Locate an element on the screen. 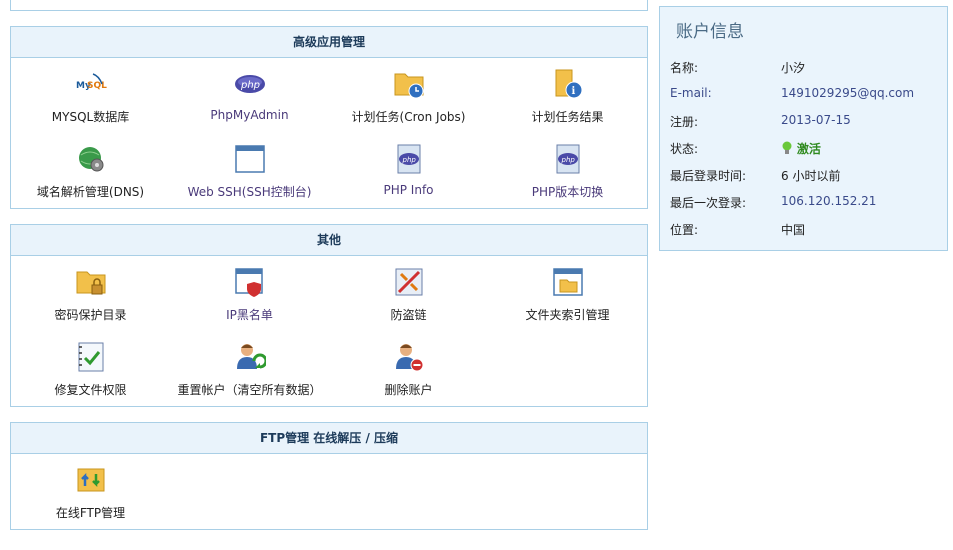  account-row-registered: 注册: 2013-07-15 is located at coordinates (805, 122).